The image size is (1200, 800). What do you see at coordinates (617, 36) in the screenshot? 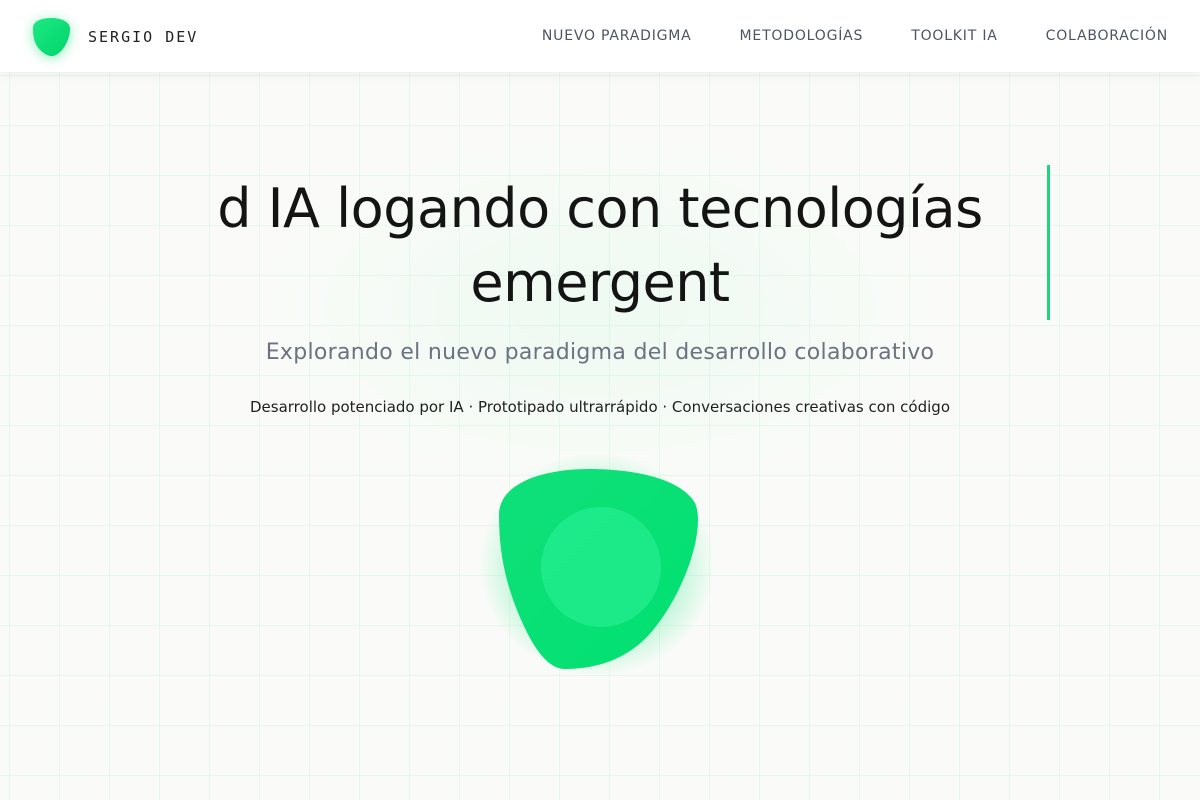
I see `nav-nuevo-paradigma: NUEVO PARADIGMA` at bounding box center [617, 36].